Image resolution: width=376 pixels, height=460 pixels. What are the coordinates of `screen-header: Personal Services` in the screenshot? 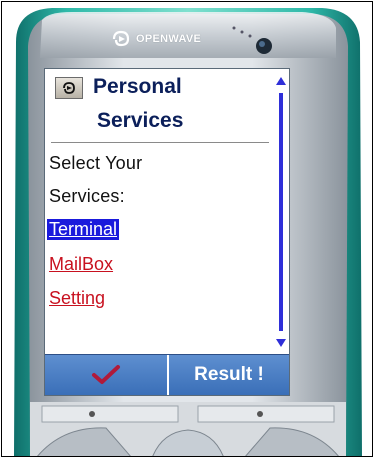 It's located at (160, 106).